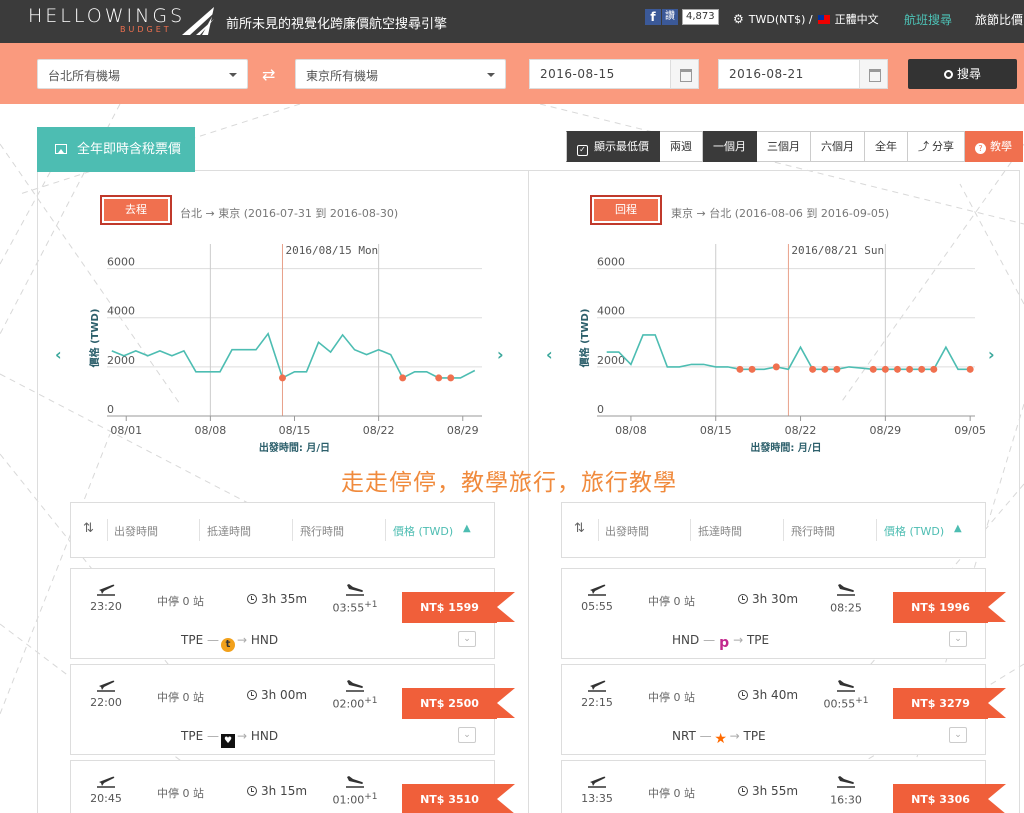  Describe the element at coordinates (228, 738) in the screenshot. I see `vanilla-icon: ♥` at that location.